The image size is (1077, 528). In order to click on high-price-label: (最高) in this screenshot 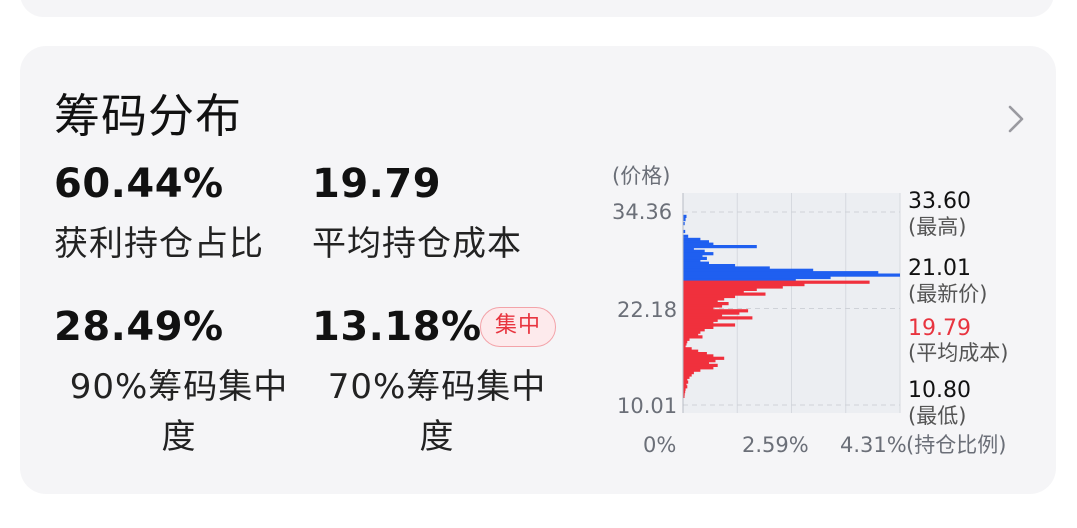, I will do `click(937, 227)`.